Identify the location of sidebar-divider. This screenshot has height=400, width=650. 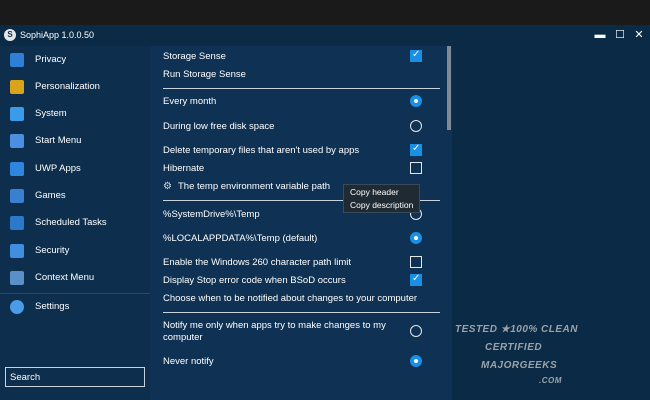
(75, 293).